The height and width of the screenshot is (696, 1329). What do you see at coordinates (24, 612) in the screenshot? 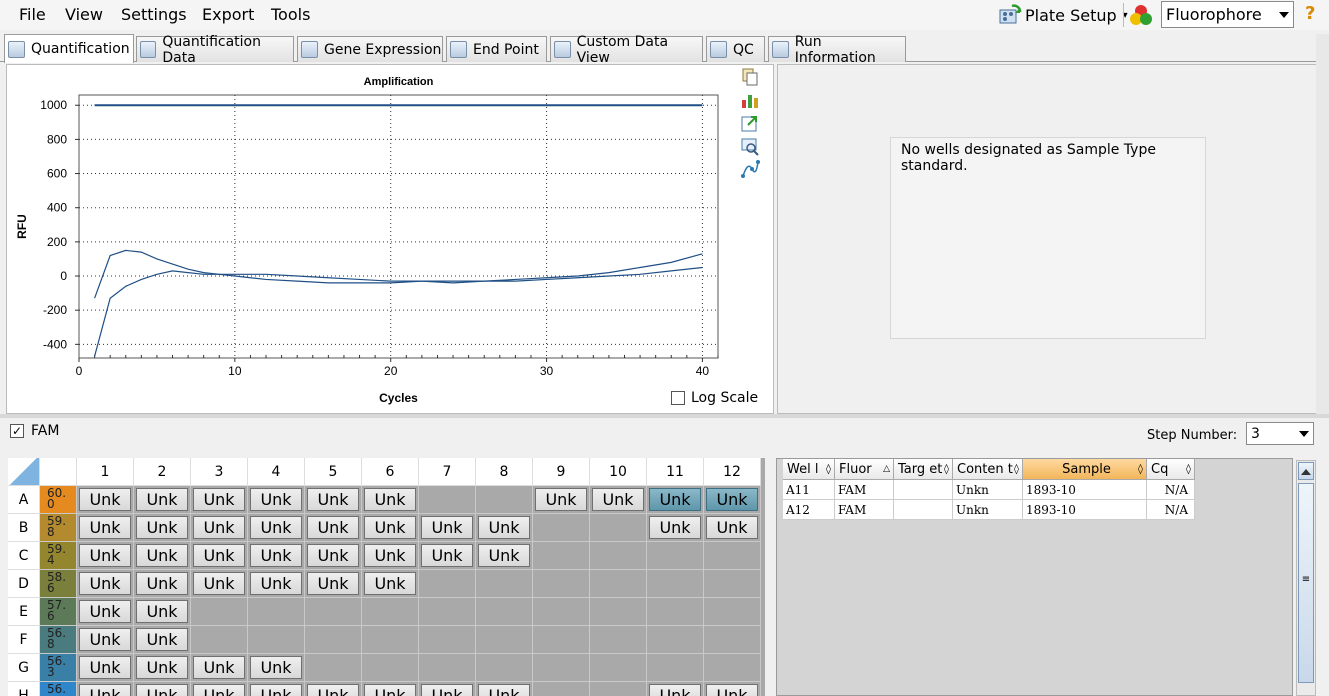
I see `row-header: E` at bounding box center [24, 612].